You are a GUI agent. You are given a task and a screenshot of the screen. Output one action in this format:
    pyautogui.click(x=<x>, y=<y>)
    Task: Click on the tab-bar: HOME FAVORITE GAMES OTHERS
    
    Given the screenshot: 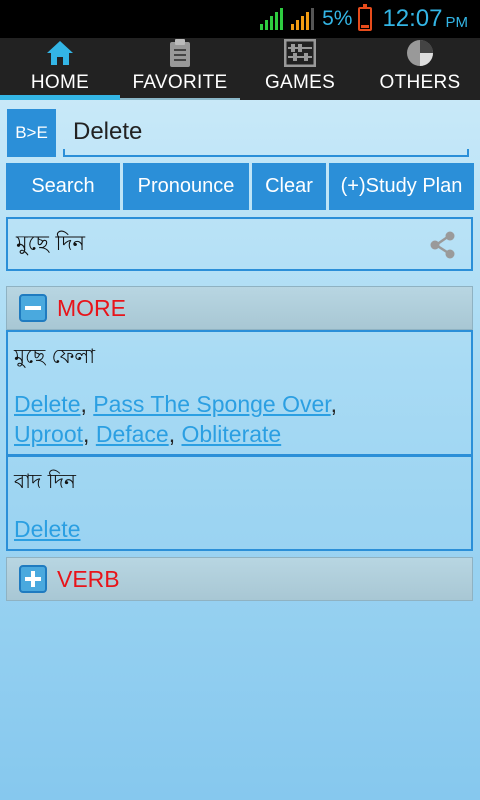 What is the action you would take?
    pyautogui.click(x=240, y=69)
    